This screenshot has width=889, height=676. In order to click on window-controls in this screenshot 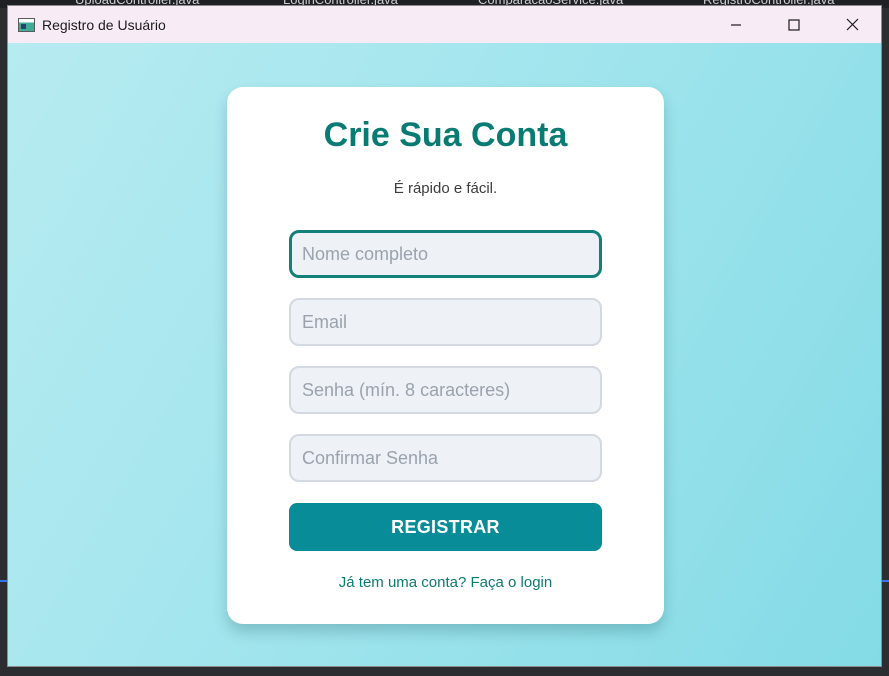, I will do `click(794, 24)`.